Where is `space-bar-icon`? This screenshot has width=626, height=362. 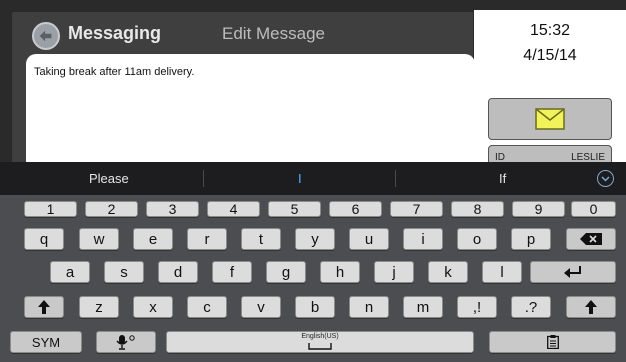 space-bar-icon is located at coordinates (320, 346).